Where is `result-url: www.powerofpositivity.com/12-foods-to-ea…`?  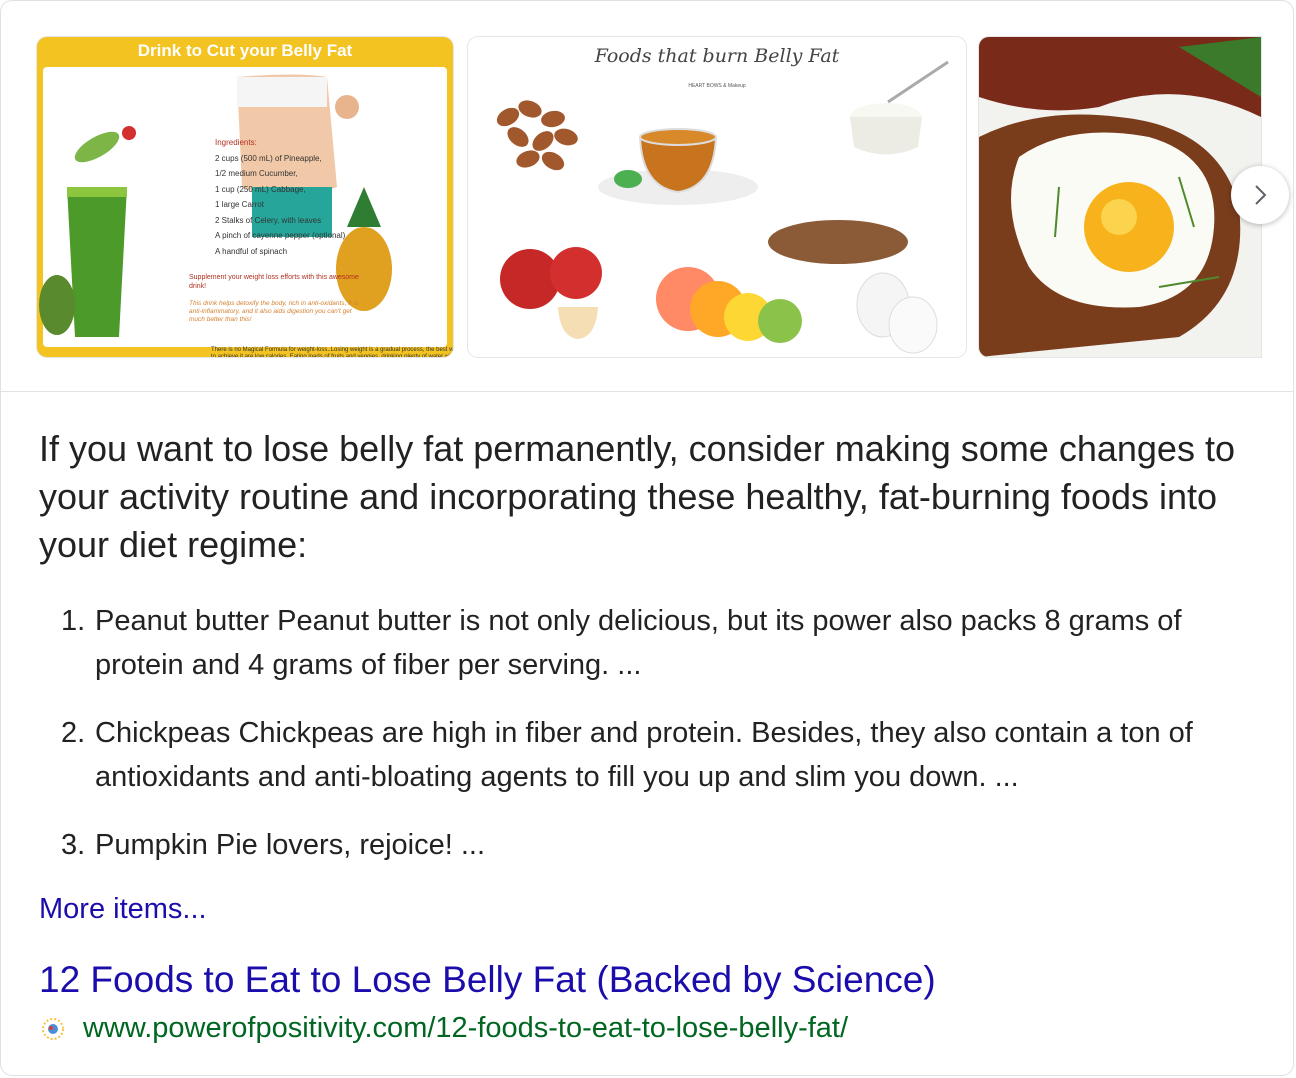
result-url: www.powerofpositivity.com/12-foods-to-ea… is located at coordinates (465, 1028).